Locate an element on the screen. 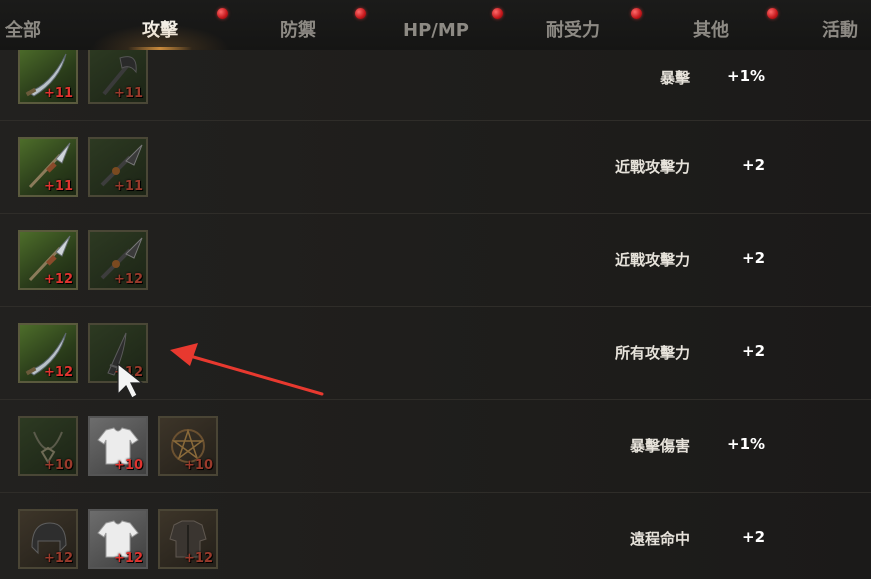  helmet-icon: +12 is located at coordinates (48, 539).